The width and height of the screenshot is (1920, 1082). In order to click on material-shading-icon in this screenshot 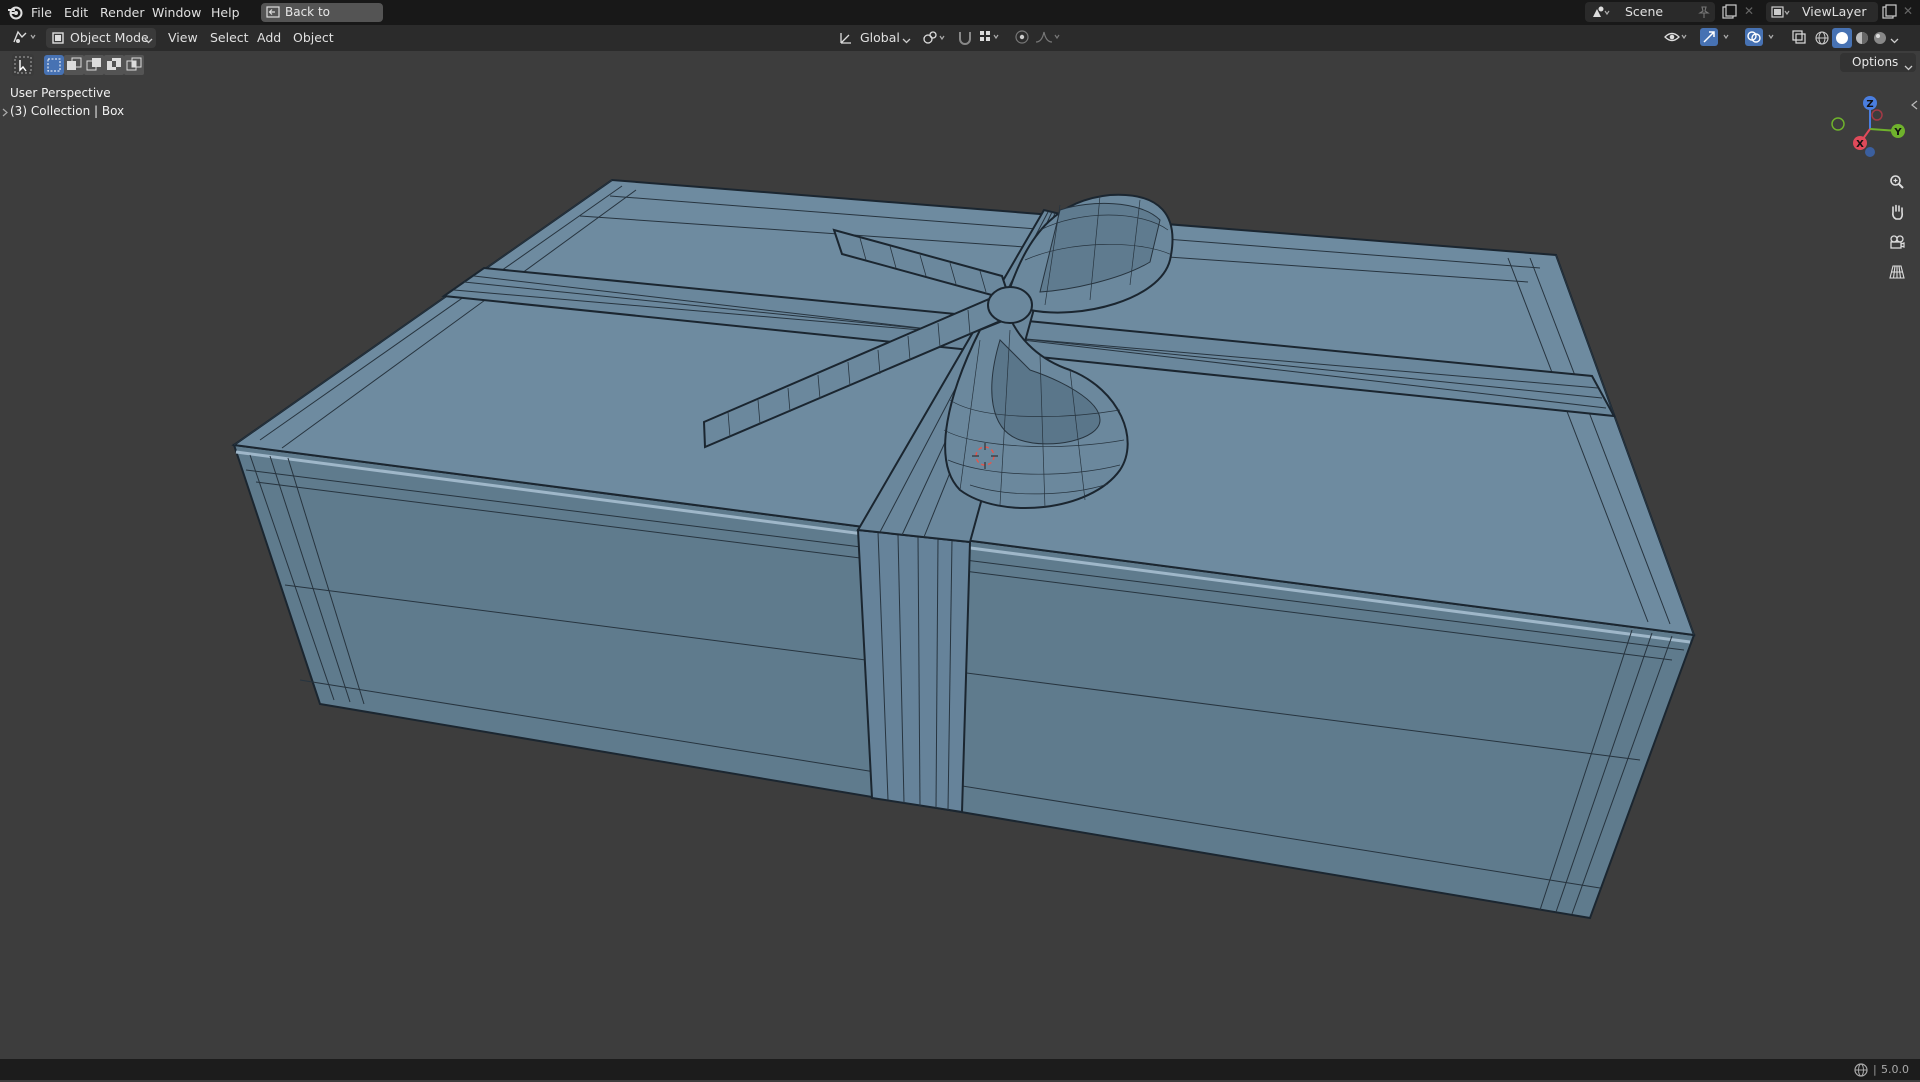, I will do `click(1862, 40)`.